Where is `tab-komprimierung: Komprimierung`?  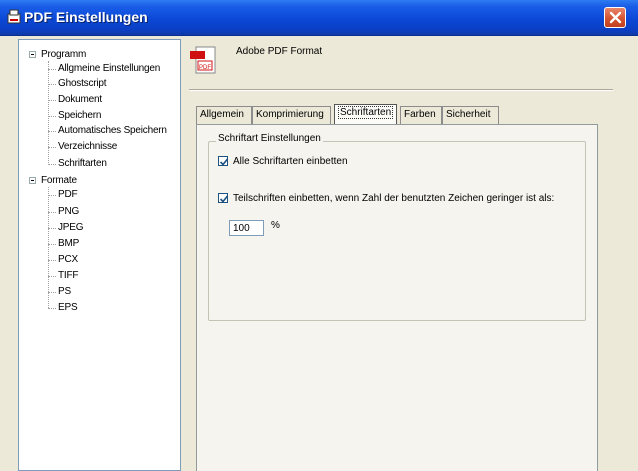
tab-komprimierung: Komprimierung is located at coordinates (291, 115).